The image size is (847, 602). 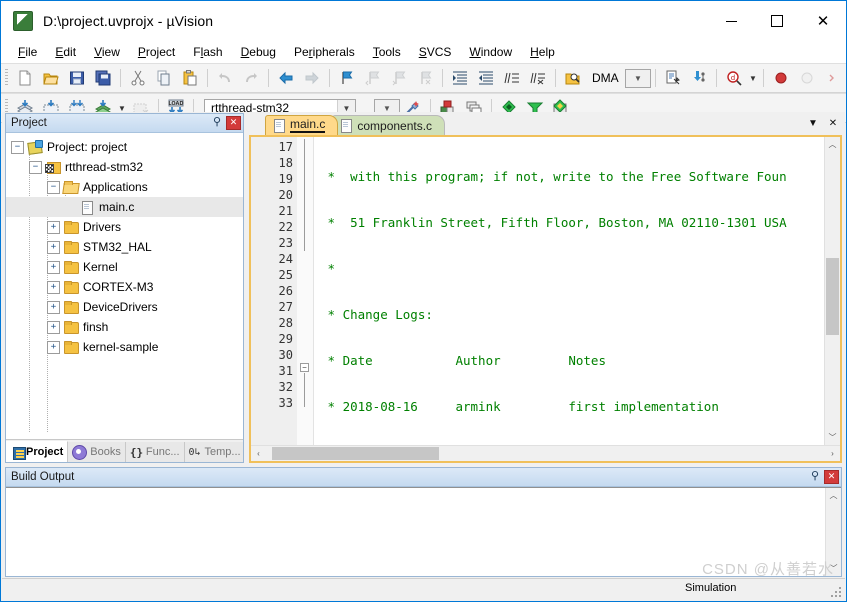 What do you see at coordinates (124, 227) in the screenshot?
I see `tree-node-drivers: + Drivers` at bounding box center [124, 227].